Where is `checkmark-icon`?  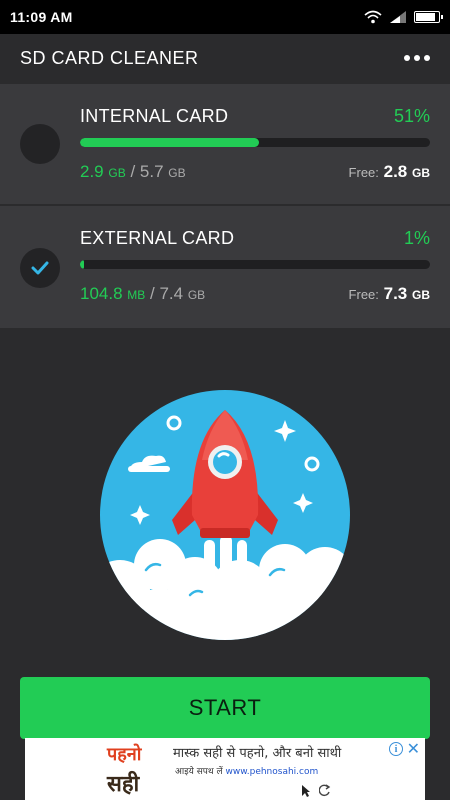 checkmark-icon is located at coordinates (40, 268).